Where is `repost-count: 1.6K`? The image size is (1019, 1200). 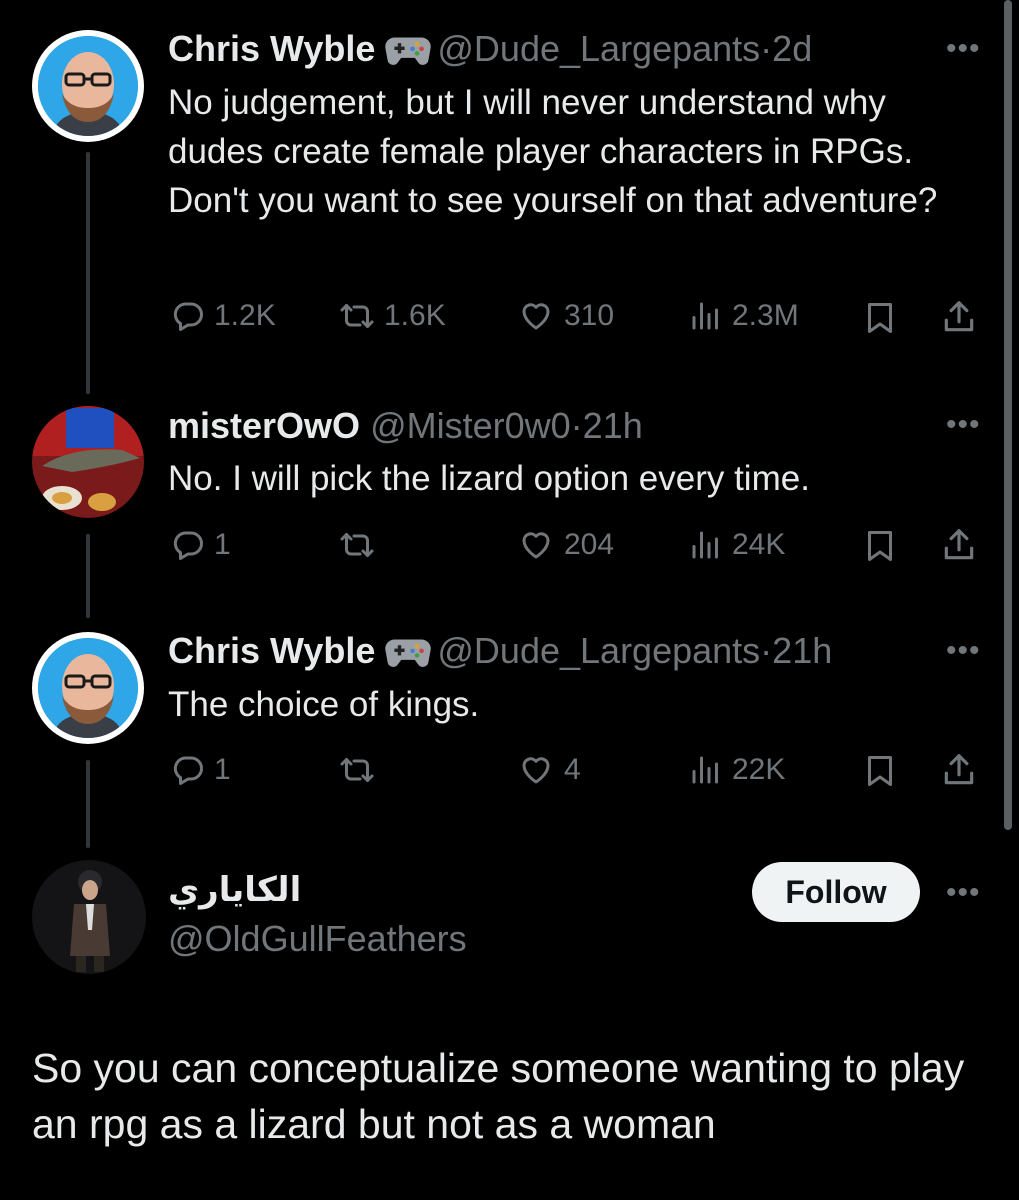 repost-count: 1.6K is located at coordinates (415, 315).